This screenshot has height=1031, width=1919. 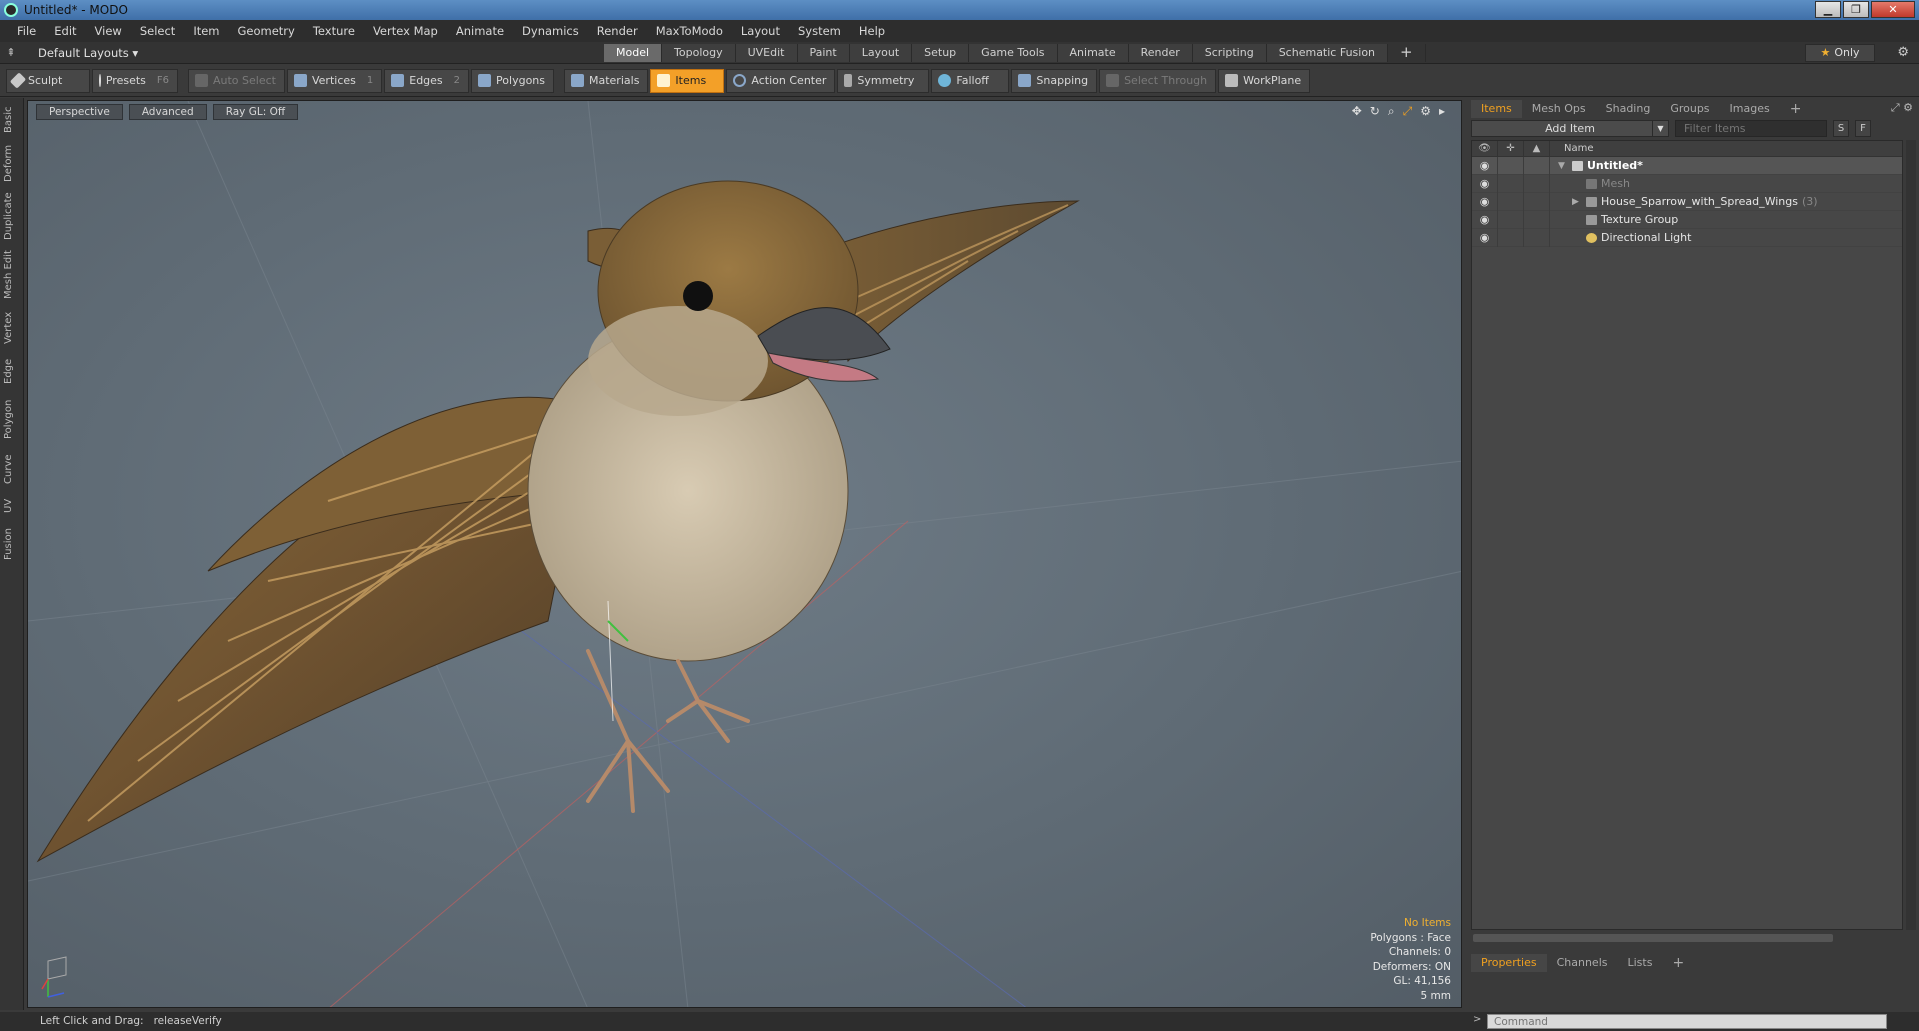 What do you see at coordinates (699, 53) in the screenshot?
I see `tab-topology: Topology` at bounding box center [699, 53].